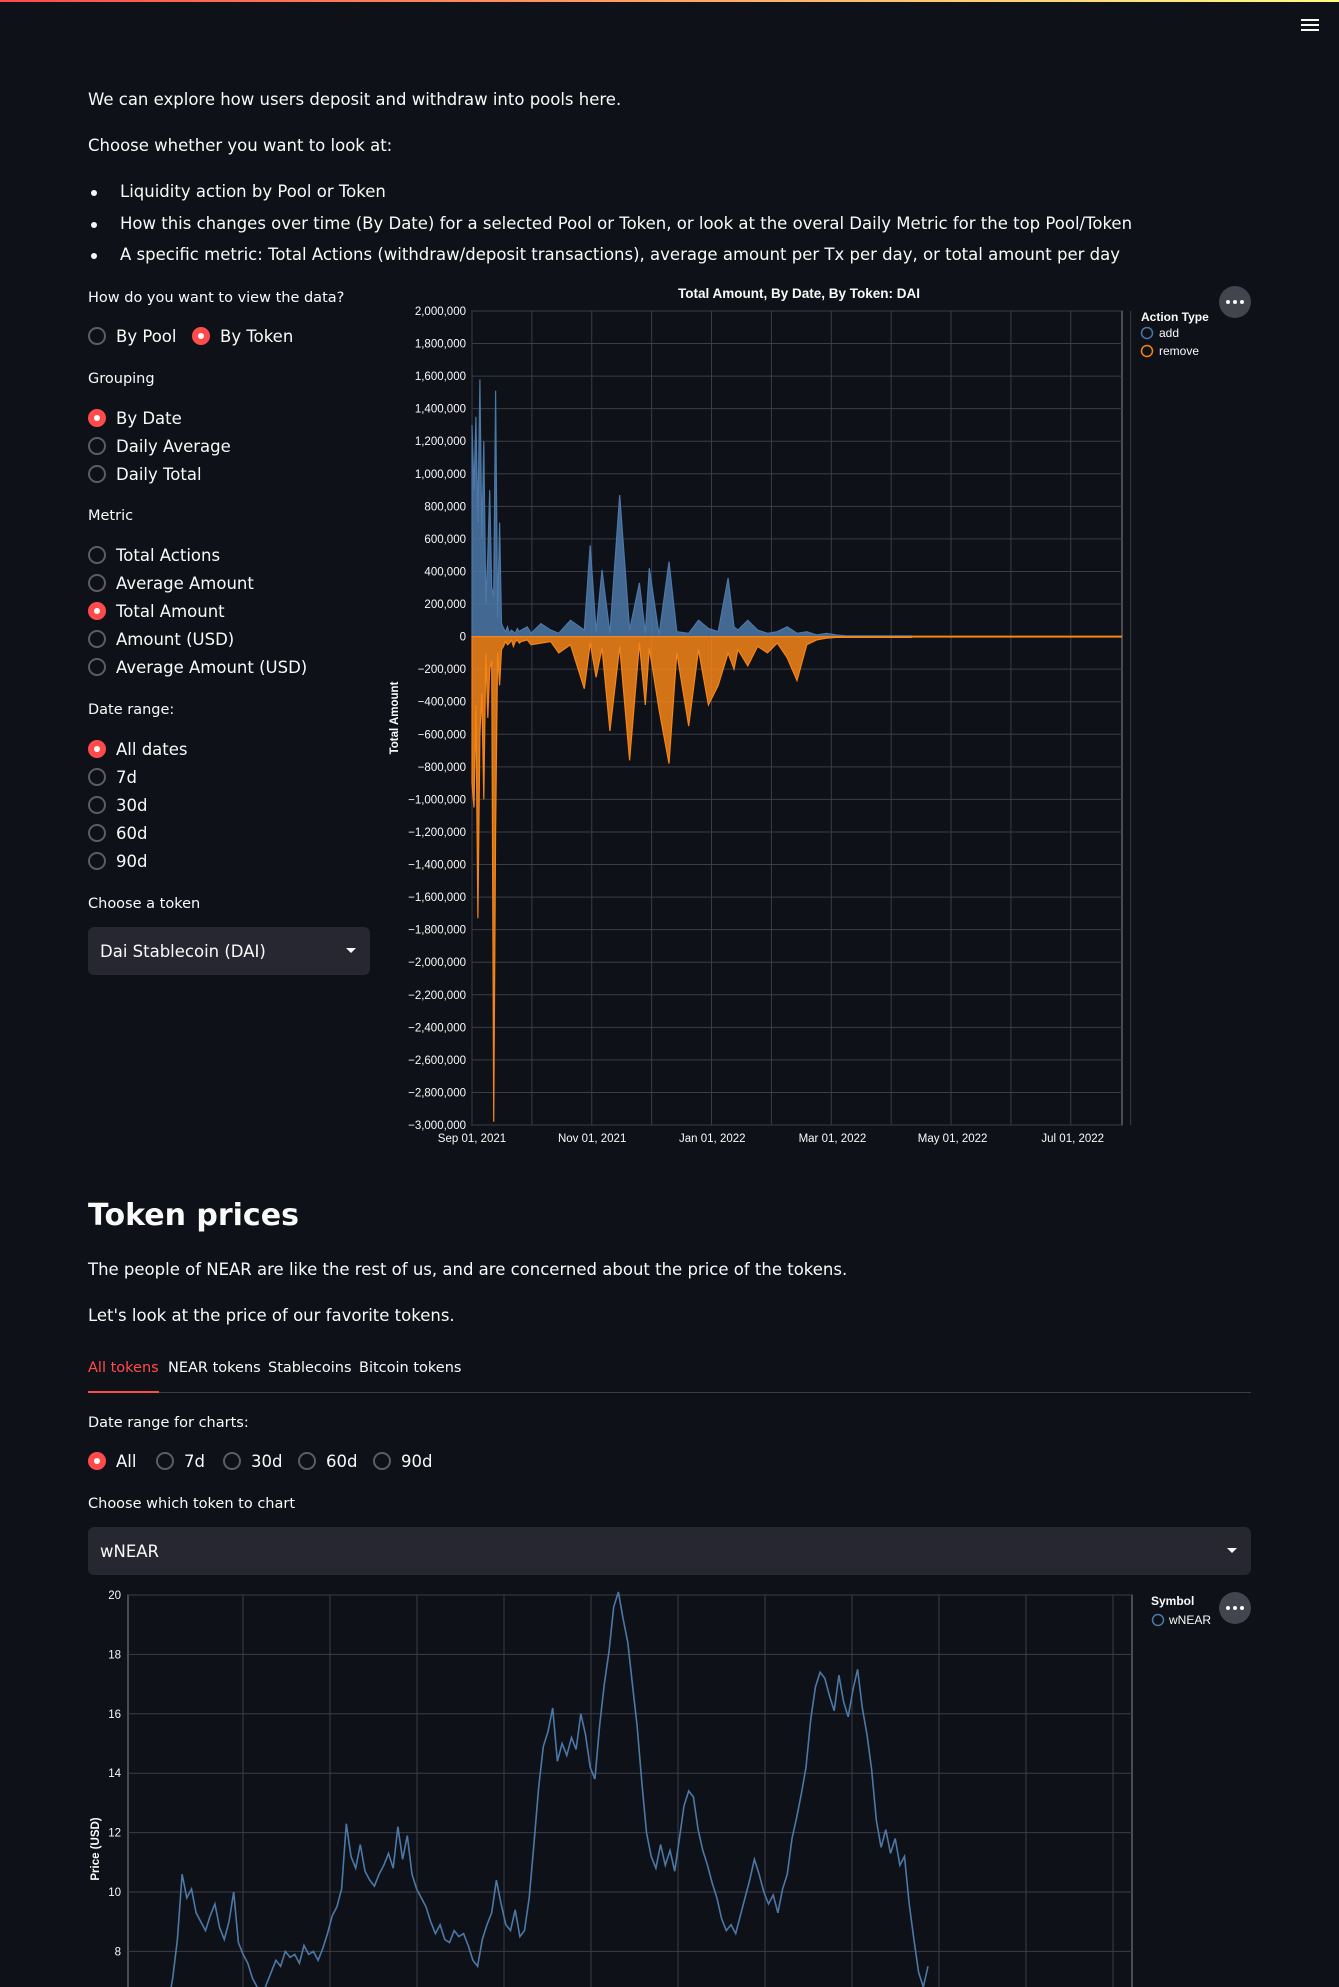  I want to click on legend-label-remove: remove, so click(1179, 351).